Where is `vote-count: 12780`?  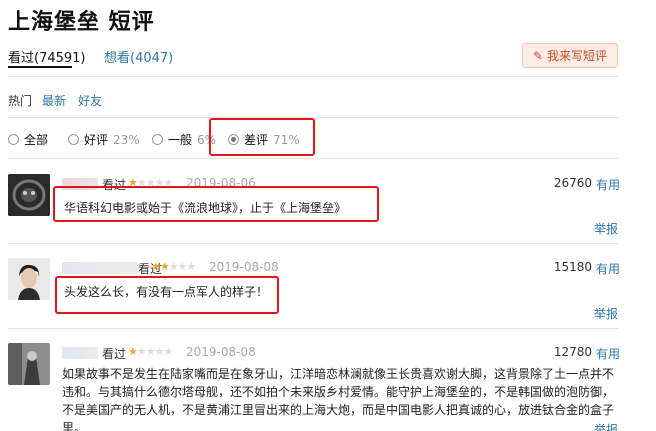
vote-count: 12780 is located at coordinates (572, 352).